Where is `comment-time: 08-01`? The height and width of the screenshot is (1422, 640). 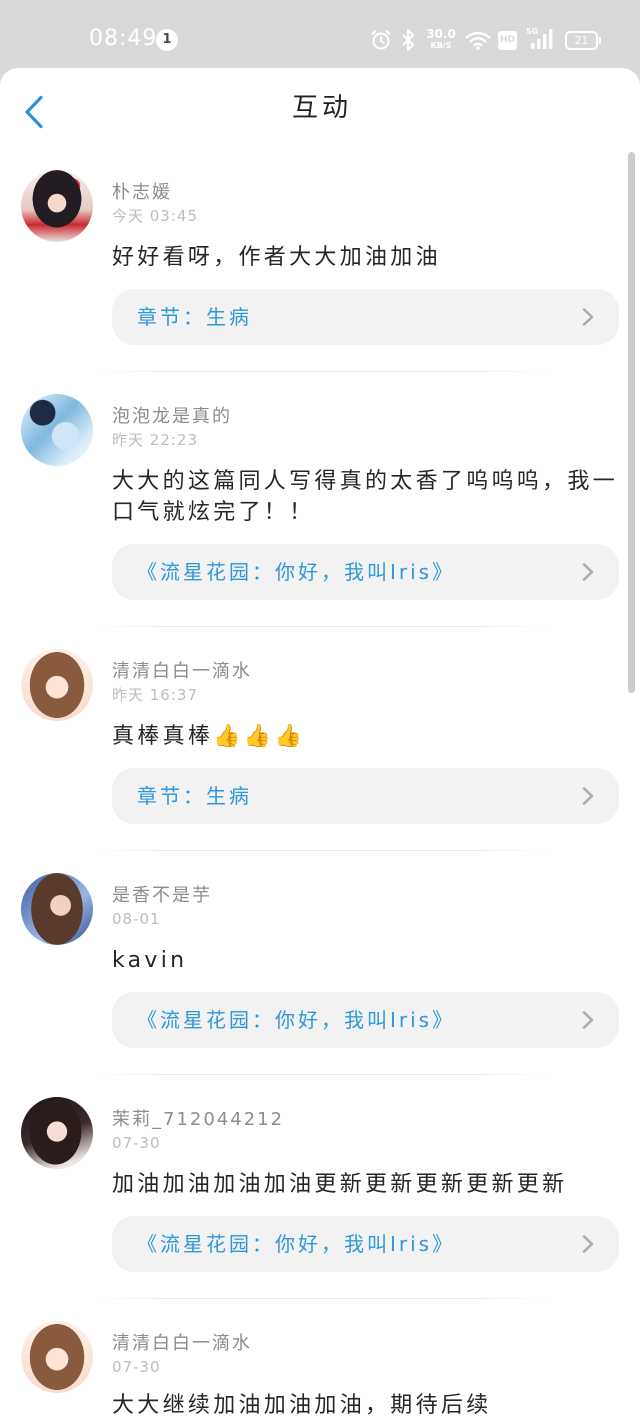 comment-time: 08-01 is located at coordinates (136, 919).